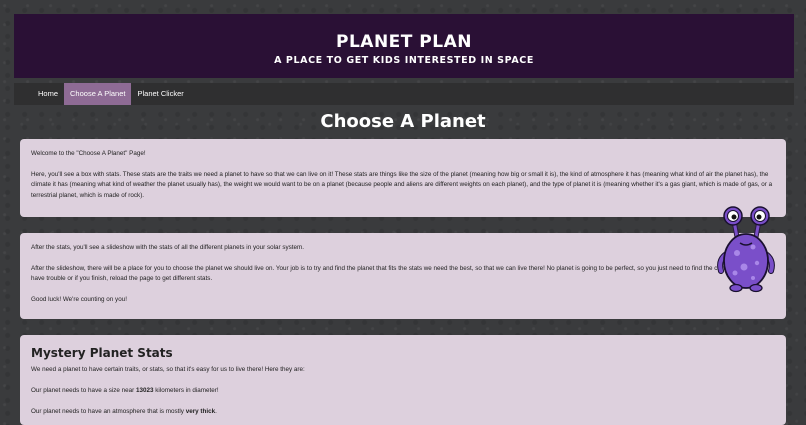 This screenshot has height=425, width=806. Describe the element at coordinates (145, 390) in the screenshot. I see `size-stat-value: 13023` at that location.